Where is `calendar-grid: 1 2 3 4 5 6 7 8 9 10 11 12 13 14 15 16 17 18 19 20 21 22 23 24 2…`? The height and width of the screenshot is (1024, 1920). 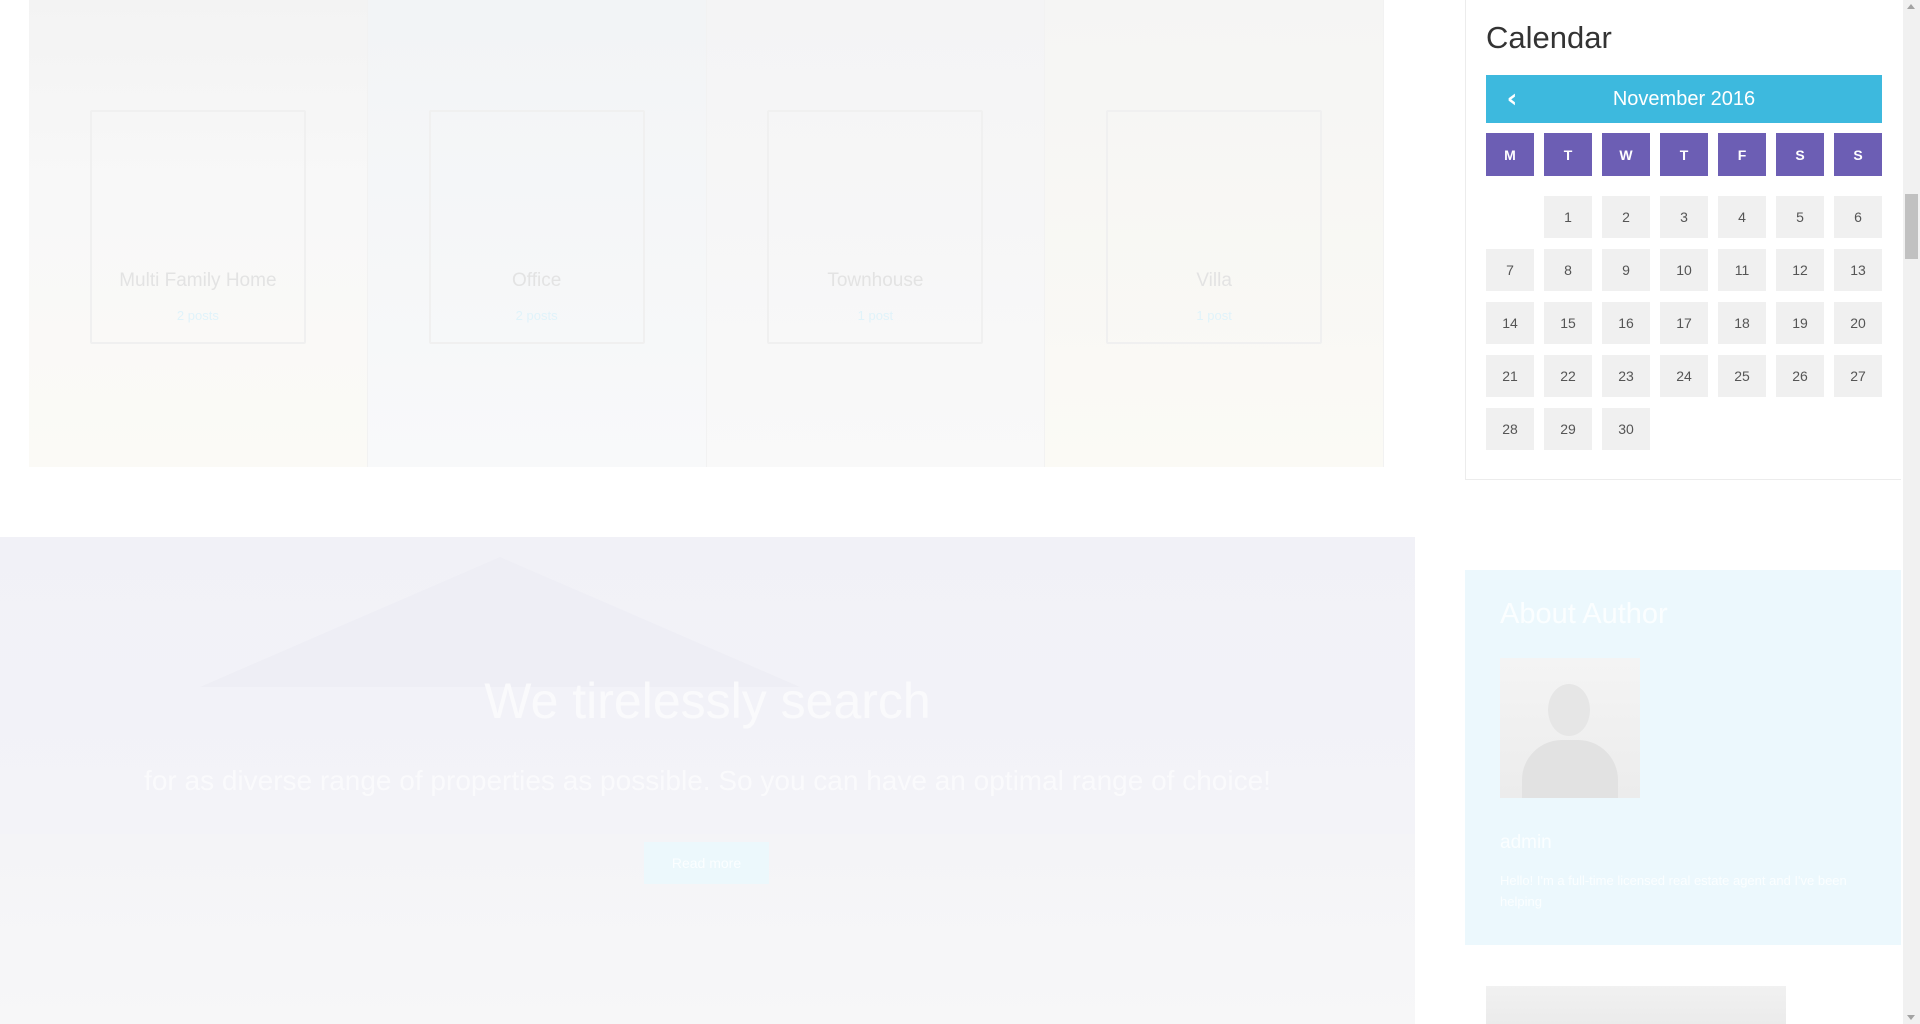
calendar-grid: 1 2 3 4 5 6 7 8 9 10 11 12 13 14 15 16 17 18 19 20 21 22 23 24 2… is located at coordinates (1684, 323).